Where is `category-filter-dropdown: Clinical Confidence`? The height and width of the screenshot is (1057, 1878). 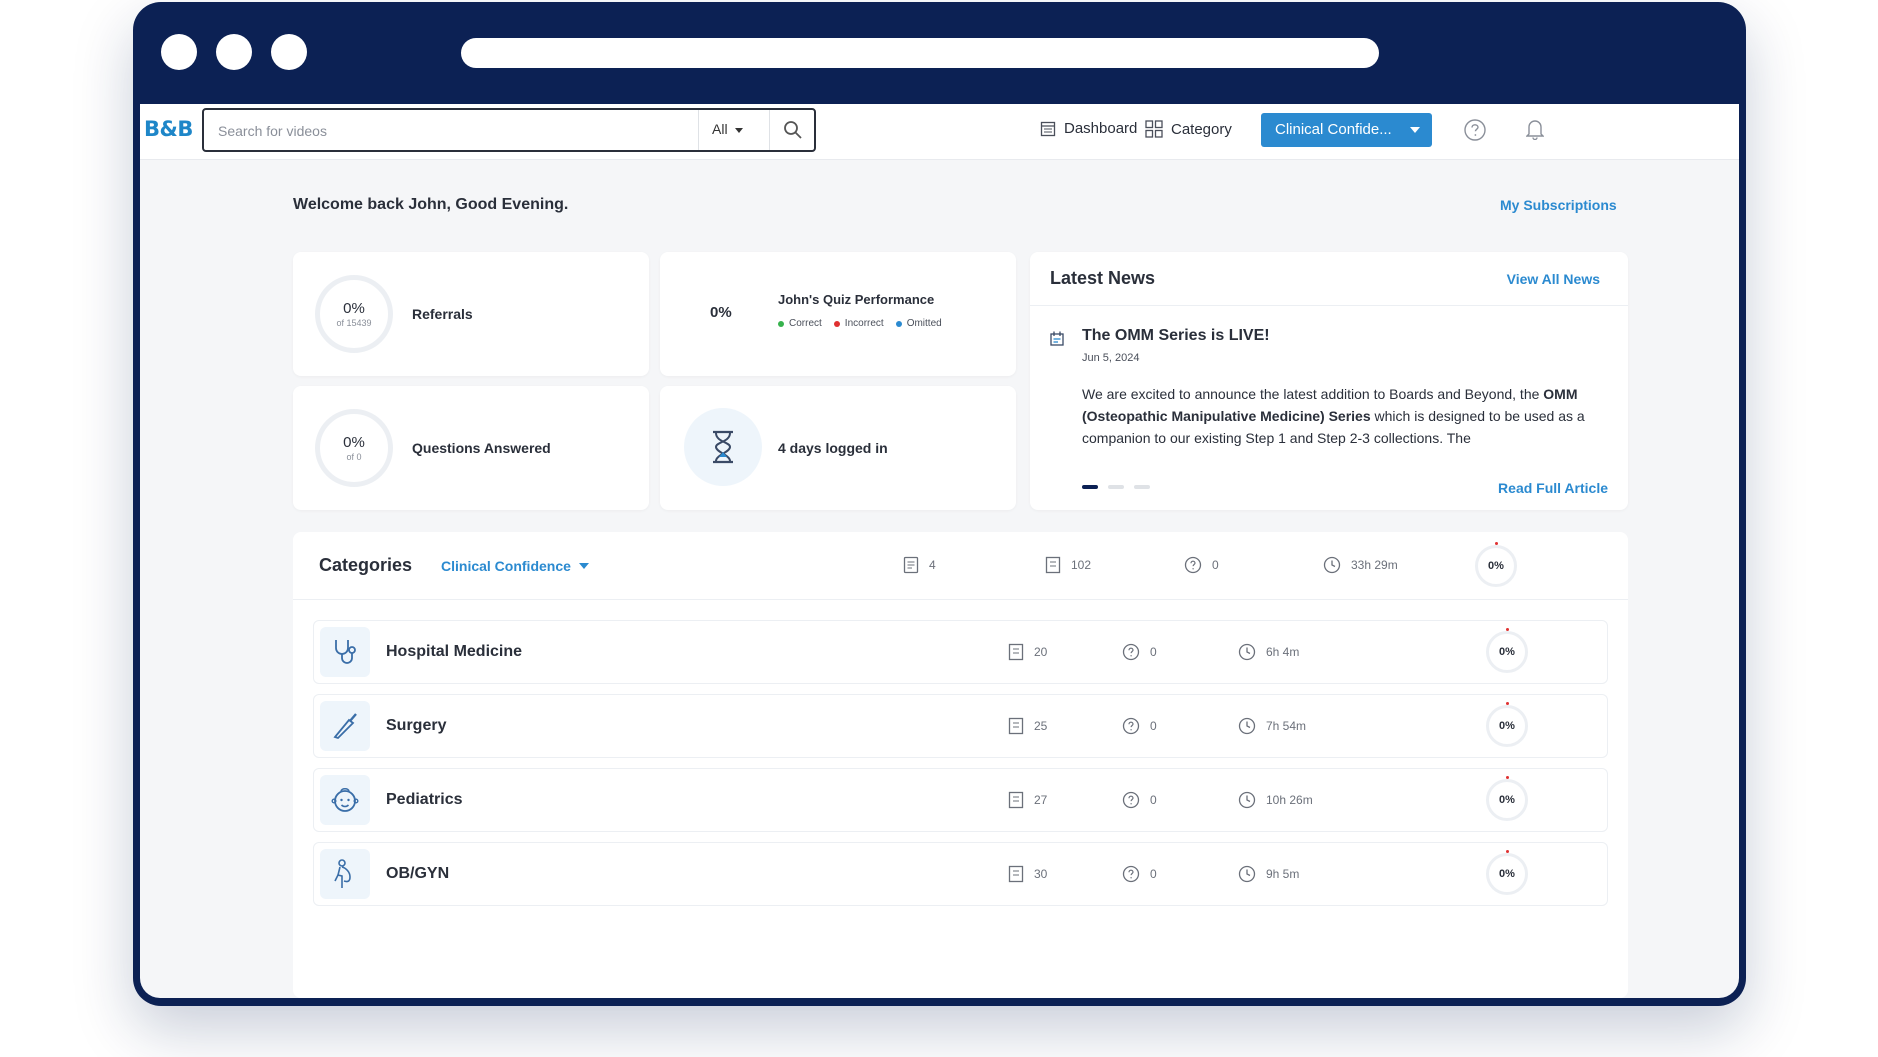
category-filter-dropdown: Clinical Confidence is located at coordinates (515, 566).